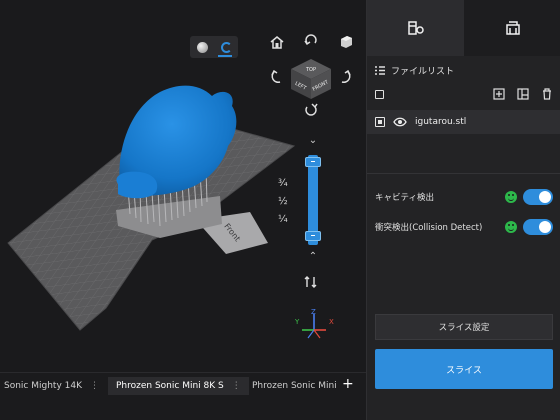 The height and width of the screenshot is (420, 560). I want to click on axis-y-label: Y, so click(297, 322).